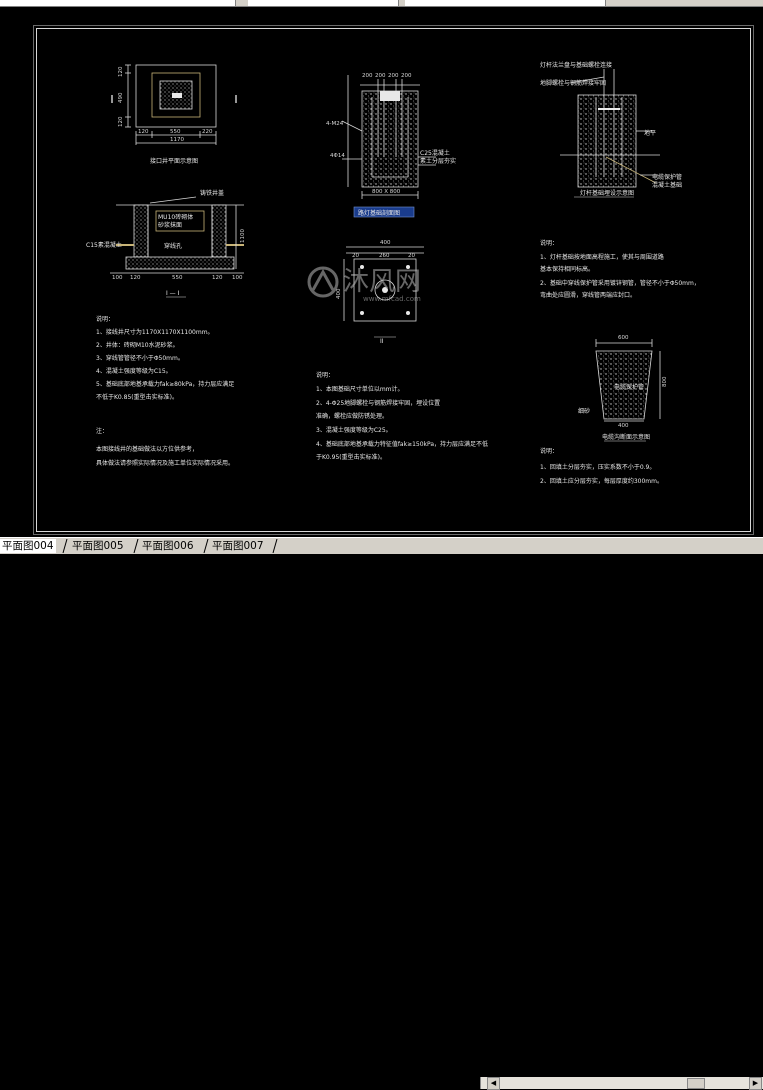 Image resolution: width=763 pixels, height=1090 pixels. What do you see at coordinates (177, 278) in the screenshot?
I see `sec-dim-3: 550` at bounding box center [177, 278].